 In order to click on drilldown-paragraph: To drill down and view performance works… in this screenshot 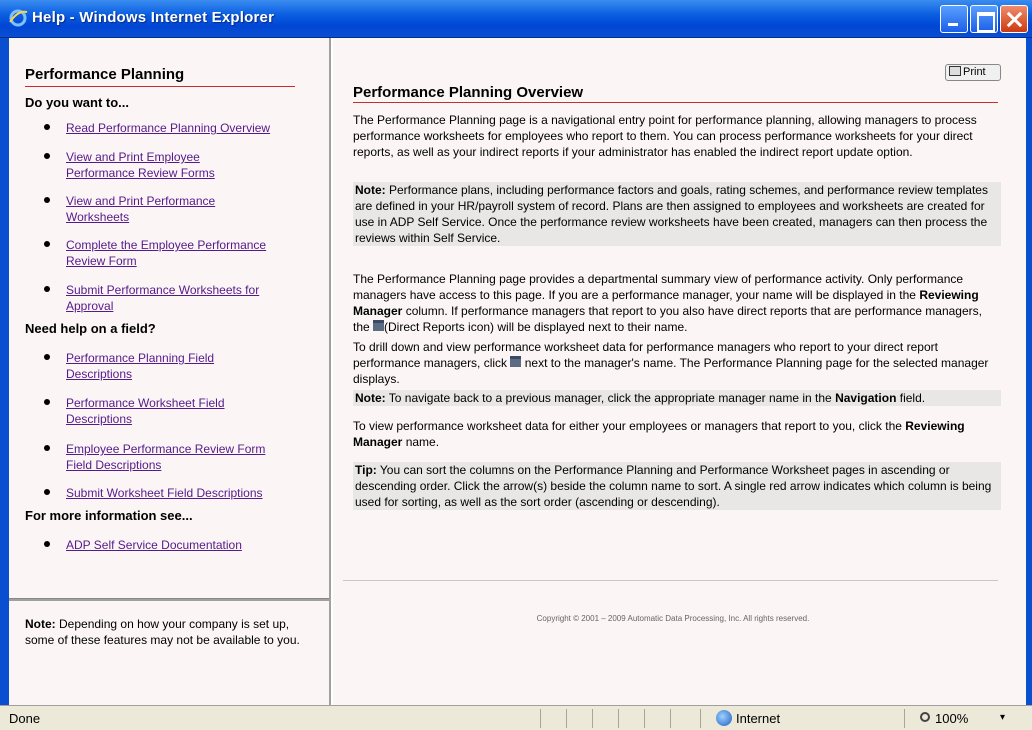, I will do `click(671, 363)`.